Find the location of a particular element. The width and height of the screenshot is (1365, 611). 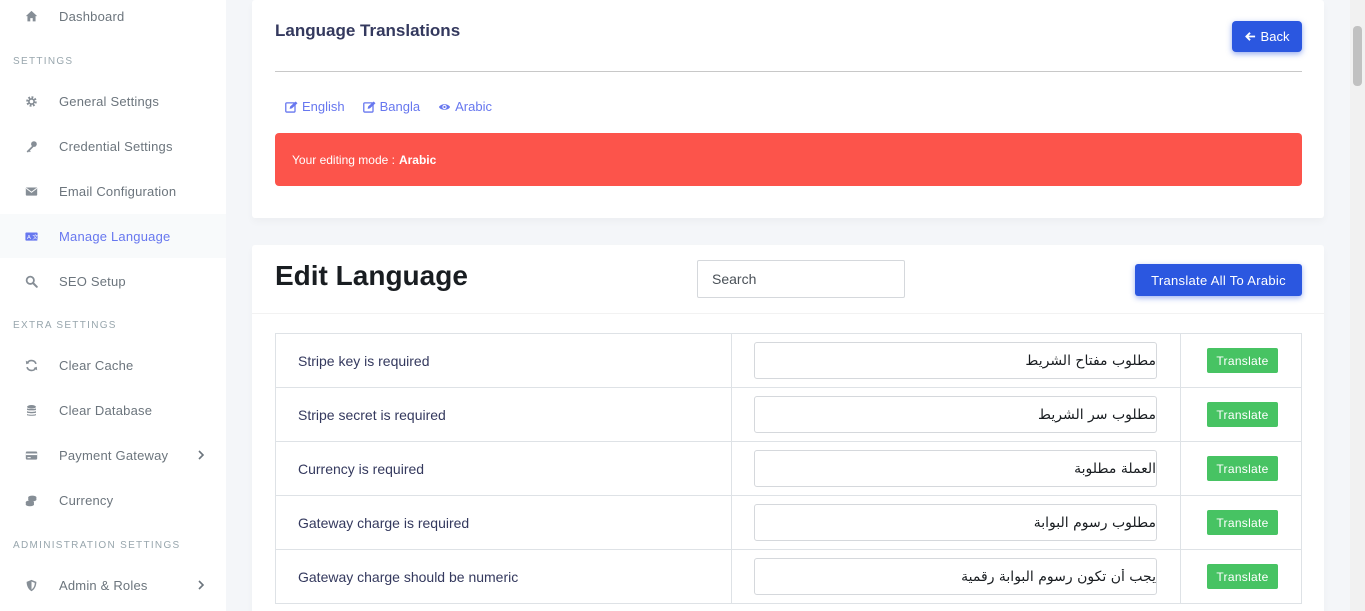

sidebar-item-manage-language: A文 Manage Language is located at coordinates (113, 236).